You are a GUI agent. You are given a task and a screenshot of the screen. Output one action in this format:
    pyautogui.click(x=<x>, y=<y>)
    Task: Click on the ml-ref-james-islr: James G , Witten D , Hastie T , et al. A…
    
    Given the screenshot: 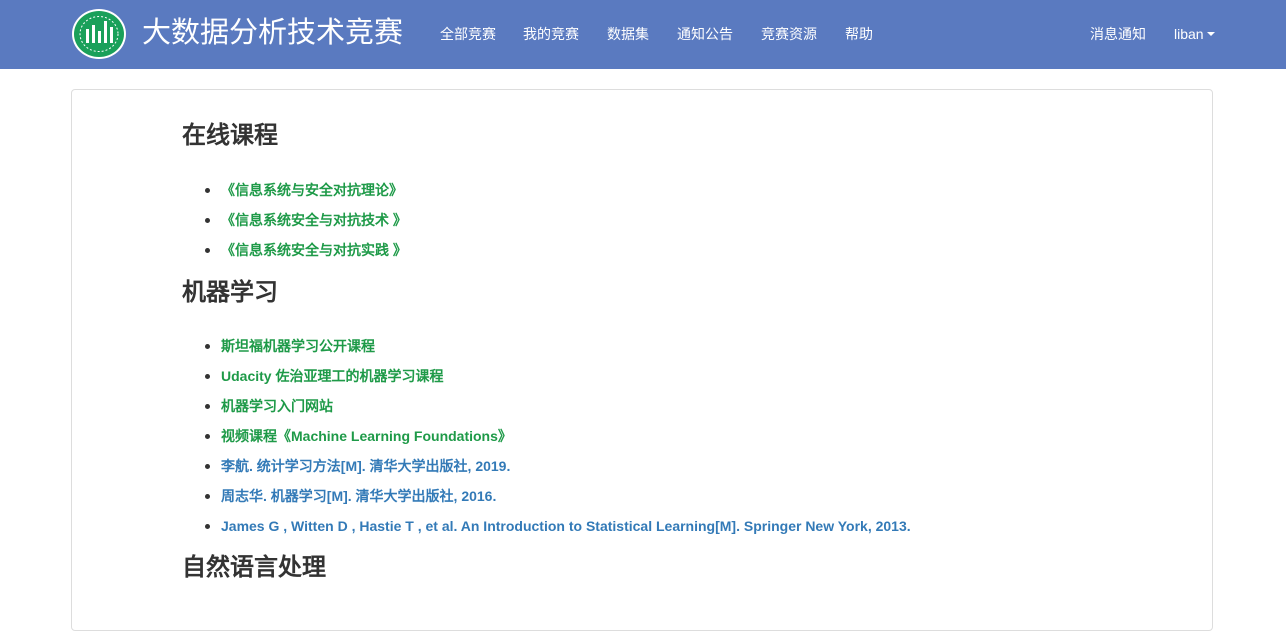 What is the action you would take?
    pyautogui.click(x=566, y=526)
    